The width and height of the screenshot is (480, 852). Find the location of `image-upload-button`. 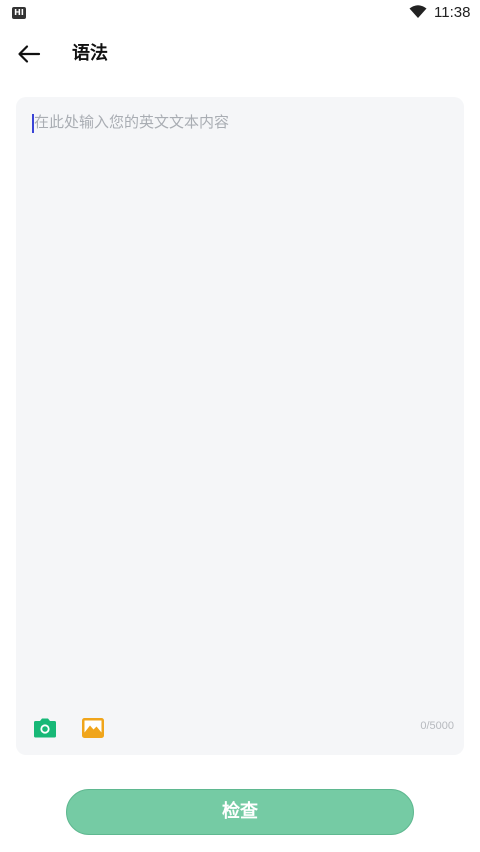

image-upload-button is located at coordinates (93, 728).